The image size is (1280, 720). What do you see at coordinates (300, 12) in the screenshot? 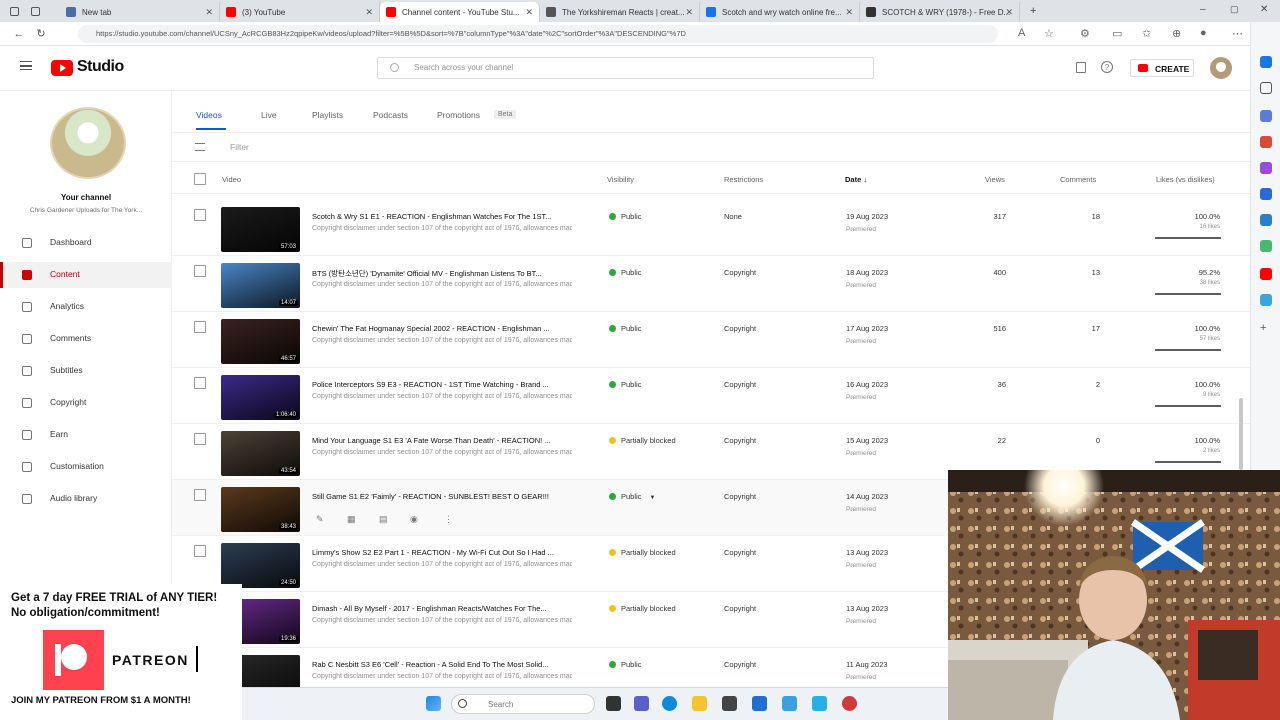
I see `browser-tab: (3) YouTube ✕` at bounding box center [300, 12].